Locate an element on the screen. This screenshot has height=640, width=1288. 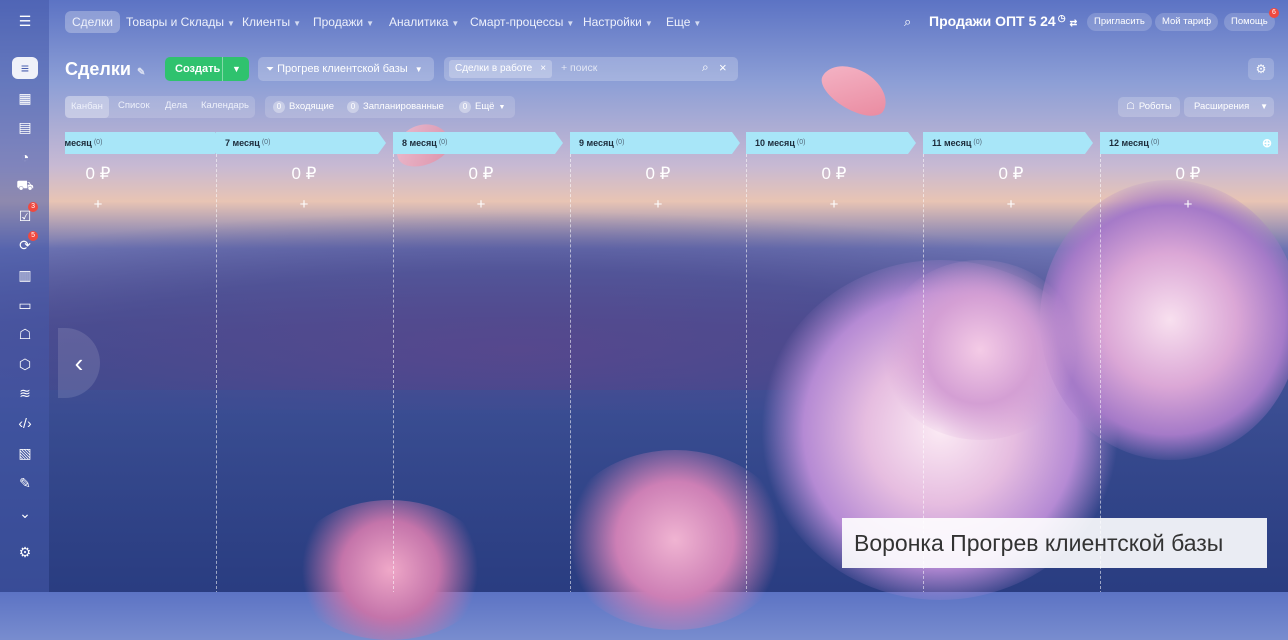
add-column-icon: ⊕ is located at coordinates (1267, 143).